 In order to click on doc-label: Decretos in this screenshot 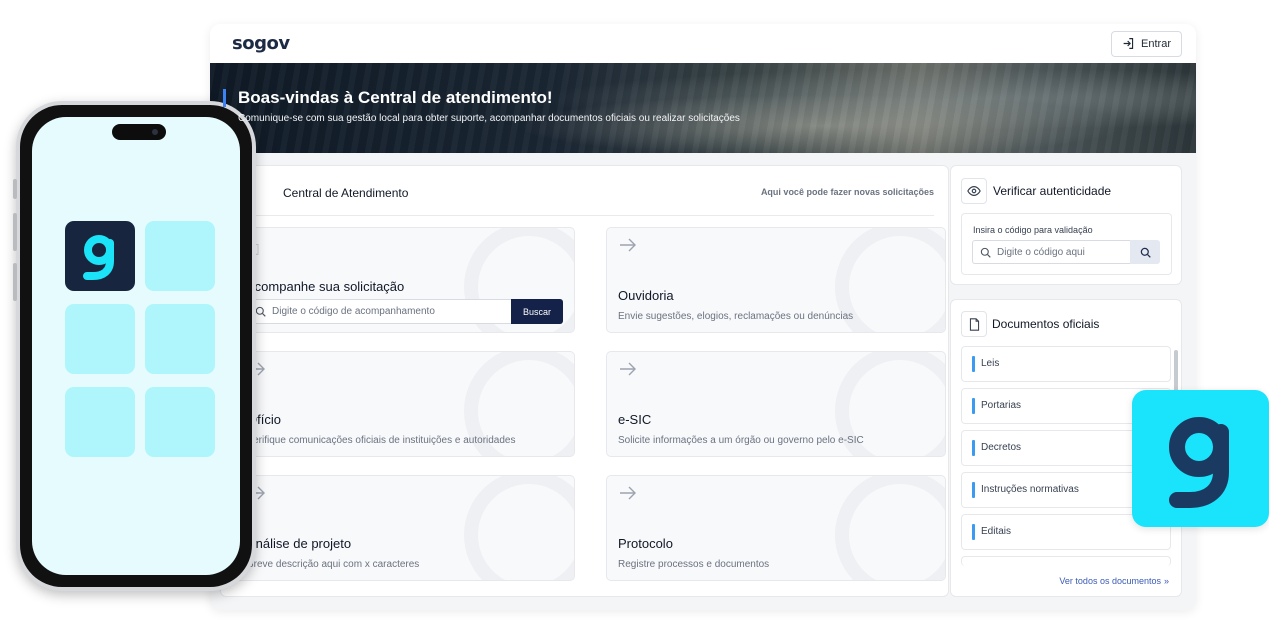, I will do `click(1001, 447)`.